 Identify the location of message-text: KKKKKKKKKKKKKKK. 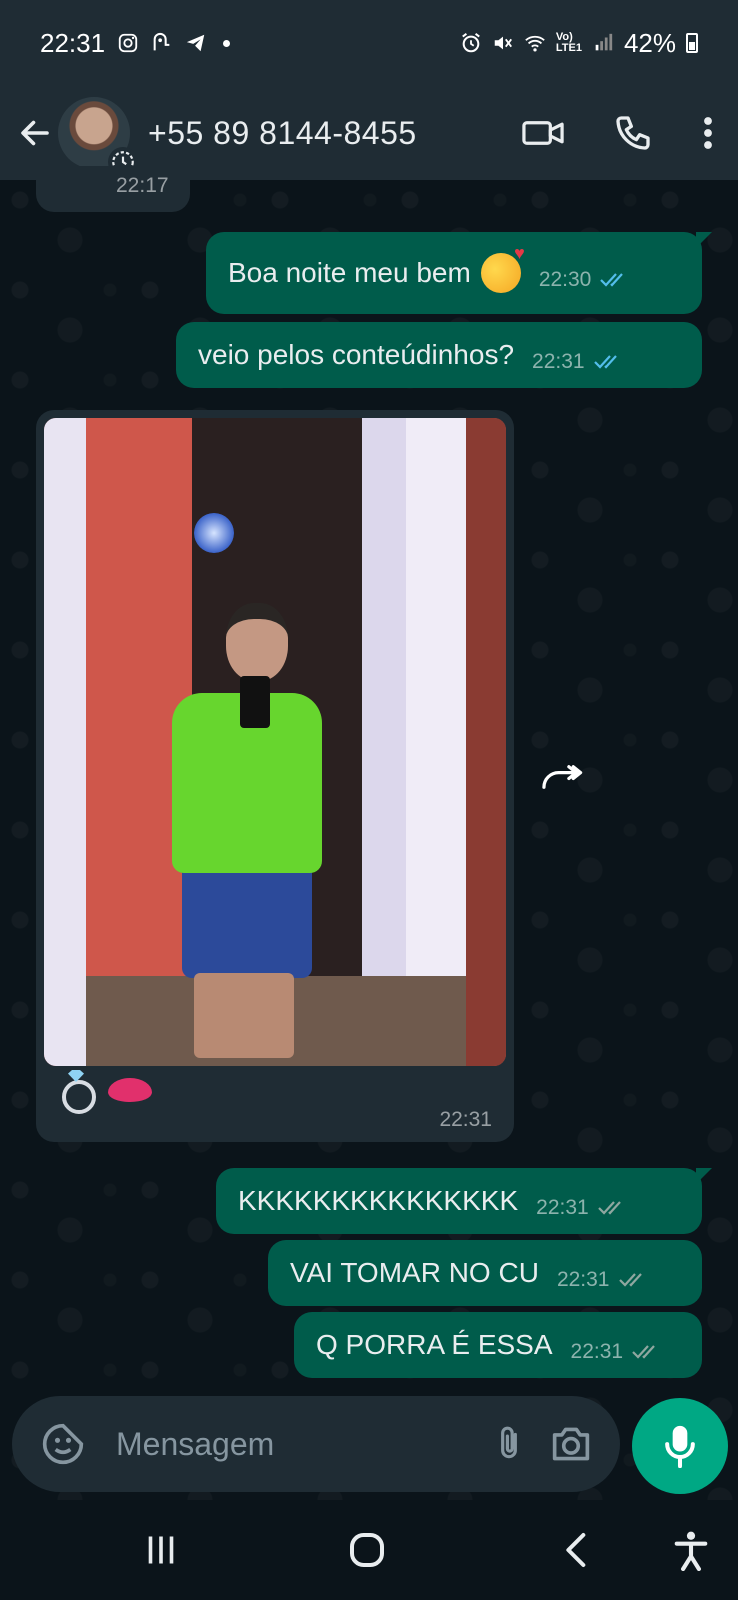
(378, 1200).